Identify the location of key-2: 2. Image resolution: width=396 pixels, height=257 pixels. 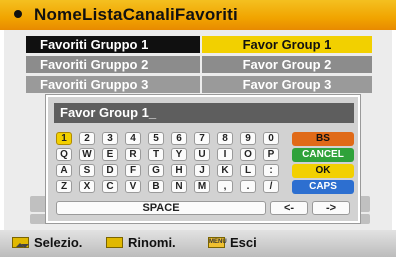
(87, 138).